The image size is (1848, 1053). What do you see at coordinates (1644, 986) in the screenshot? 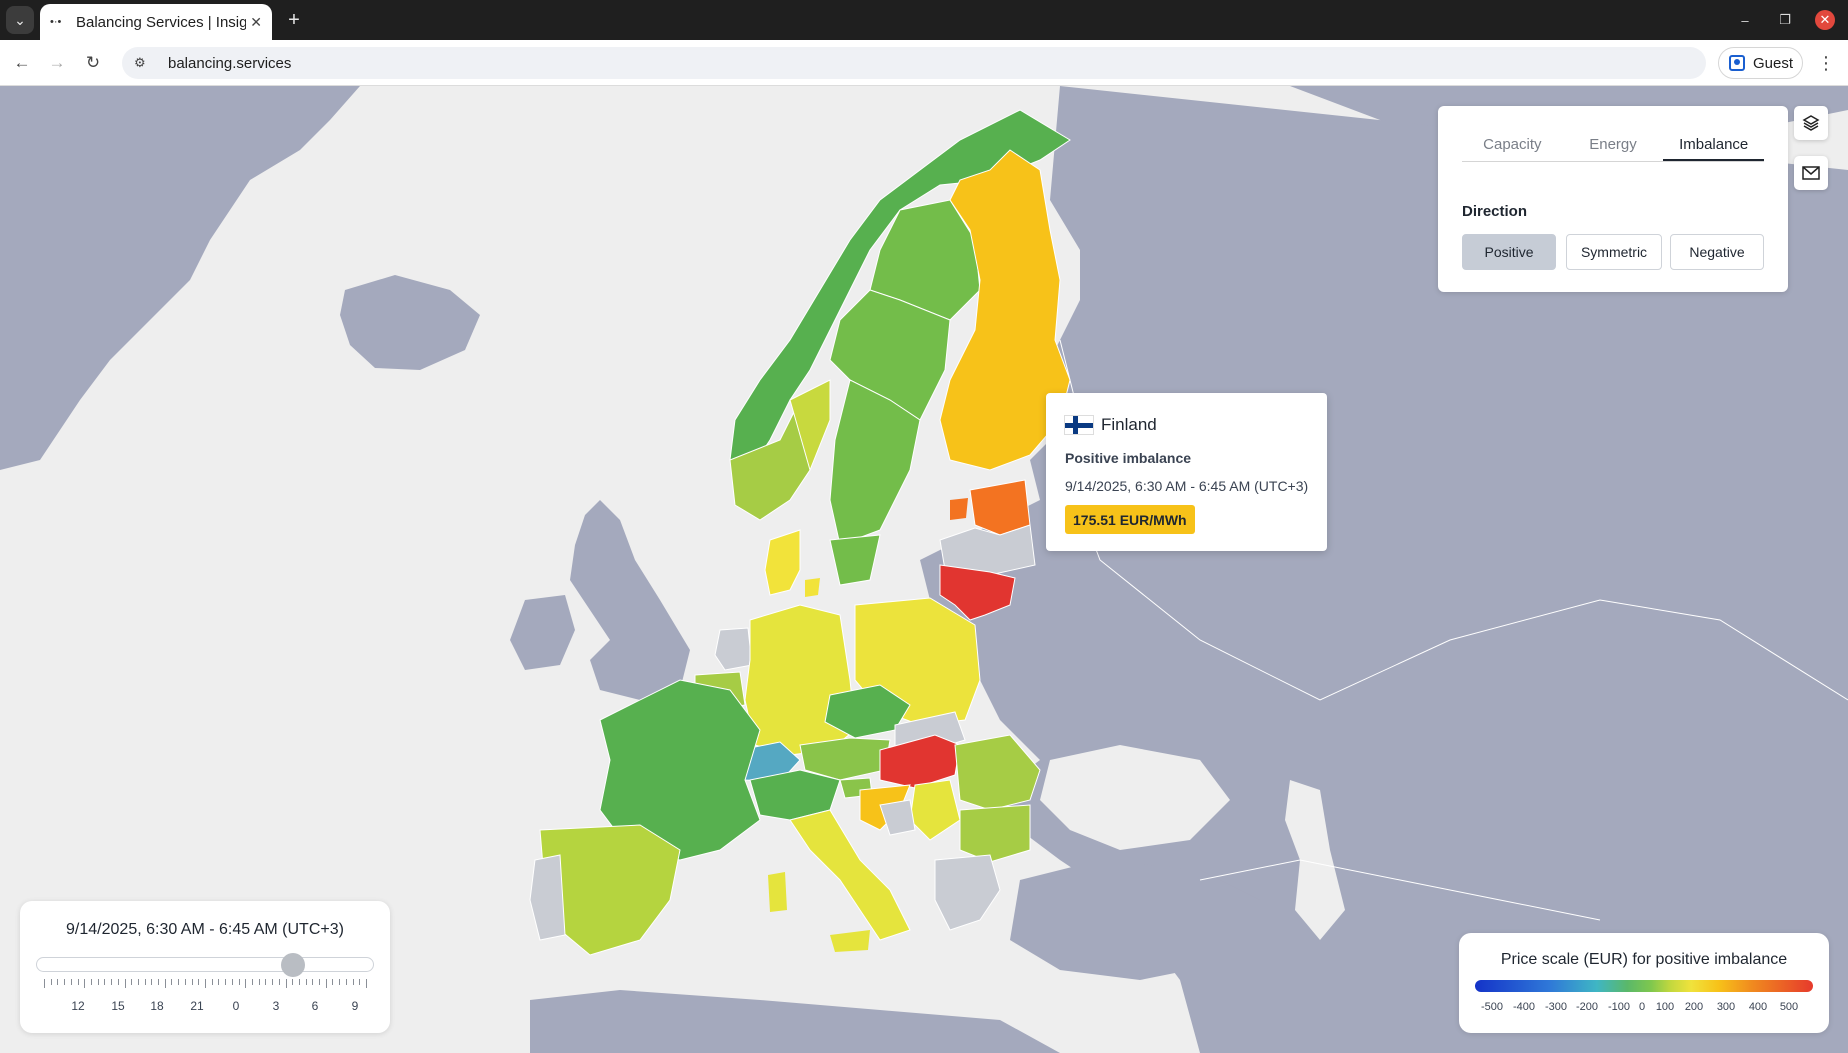
I see `legend-gradient-bar` at bounding box center [1644, 986].